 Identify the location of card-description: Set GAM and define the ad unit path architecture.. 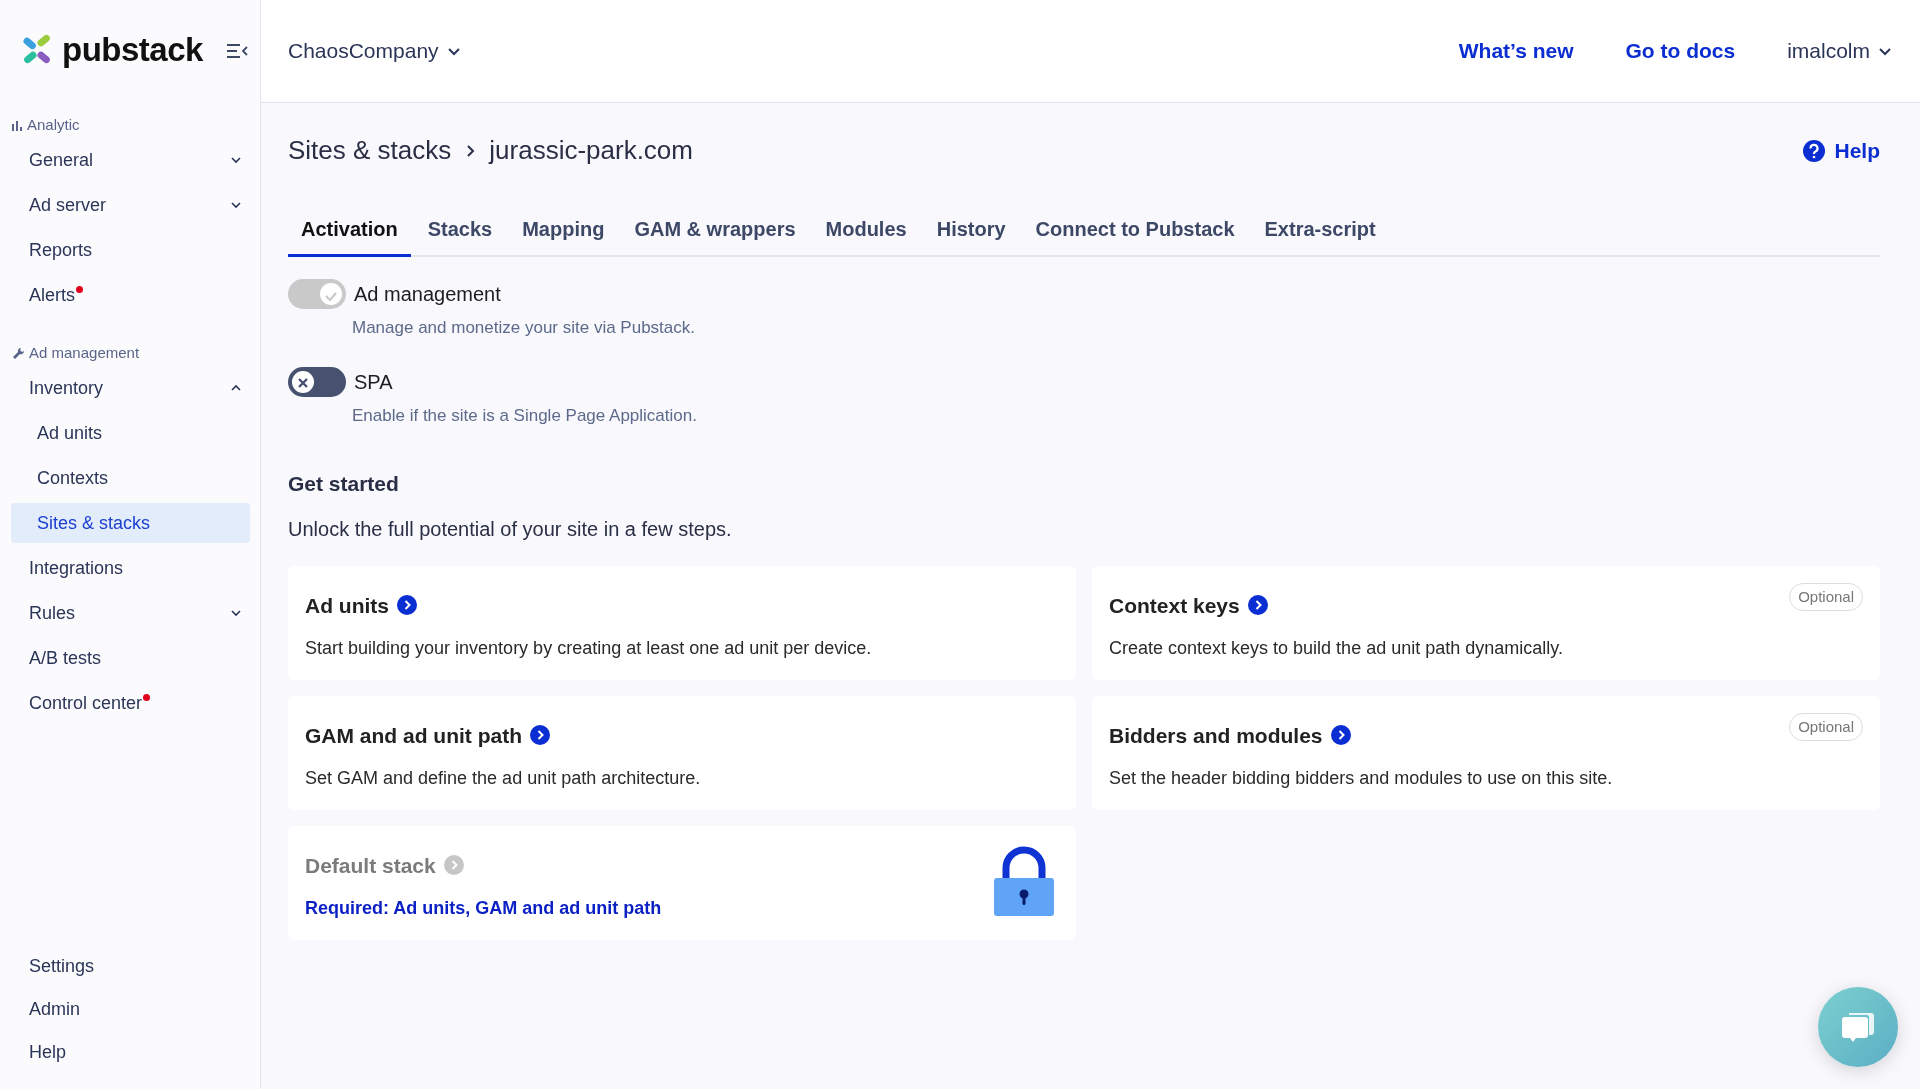
(503, 778).